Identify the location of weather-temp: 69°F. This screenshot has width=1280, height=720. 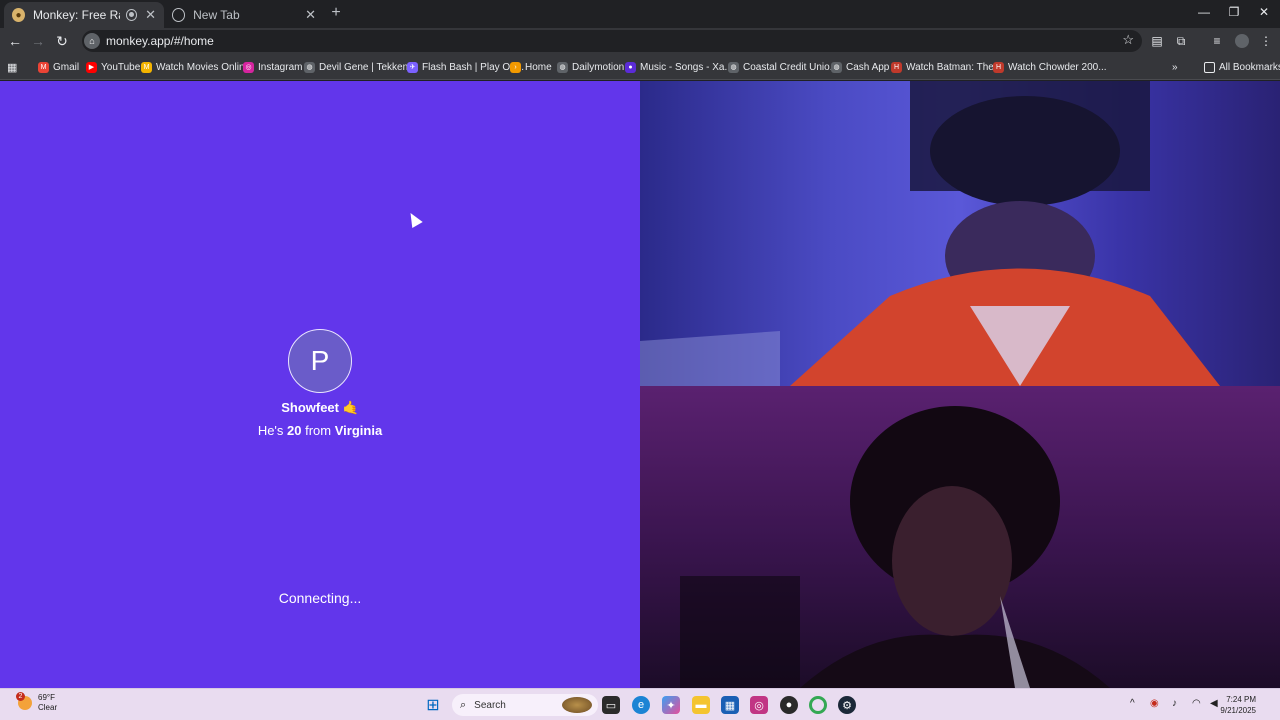
(46, 697).